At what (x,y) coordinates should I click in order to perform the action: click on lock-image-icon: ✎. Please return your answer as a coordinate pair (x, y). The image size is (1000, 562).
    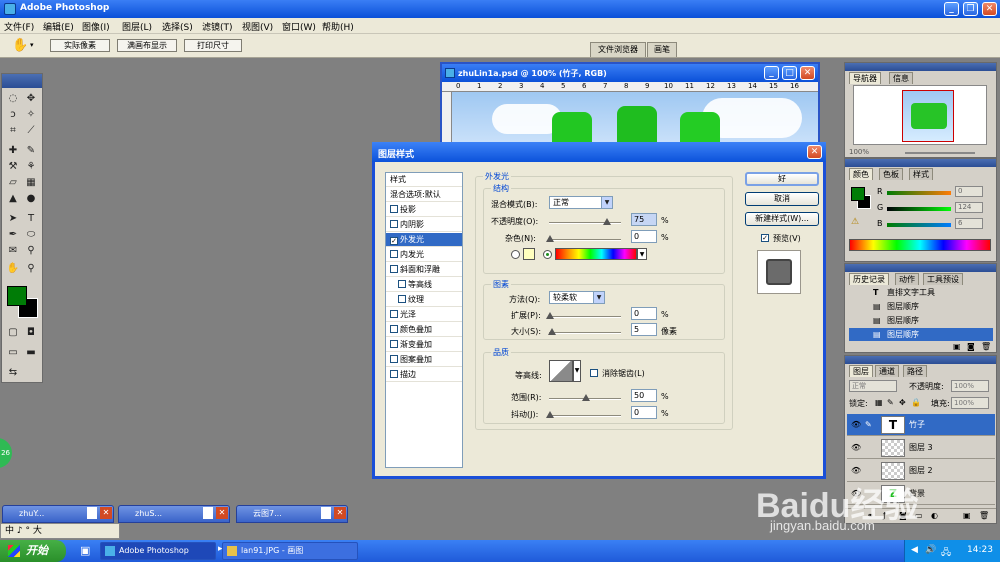
    Looking at the image, I should click on (890, 402).